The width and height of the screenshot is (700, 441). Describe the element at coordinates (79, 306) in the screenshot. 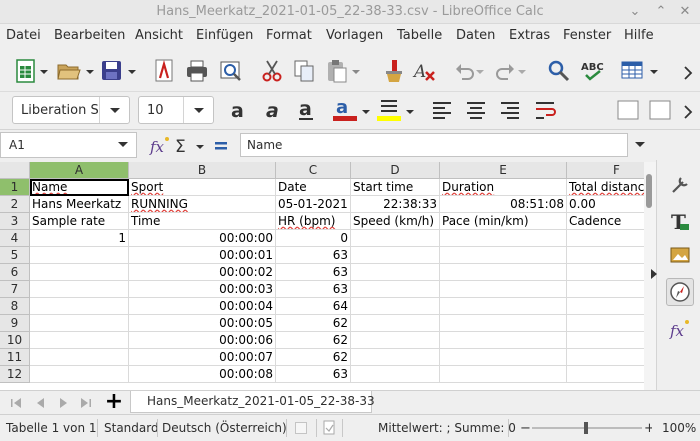

I see `cell-a8` at that location.